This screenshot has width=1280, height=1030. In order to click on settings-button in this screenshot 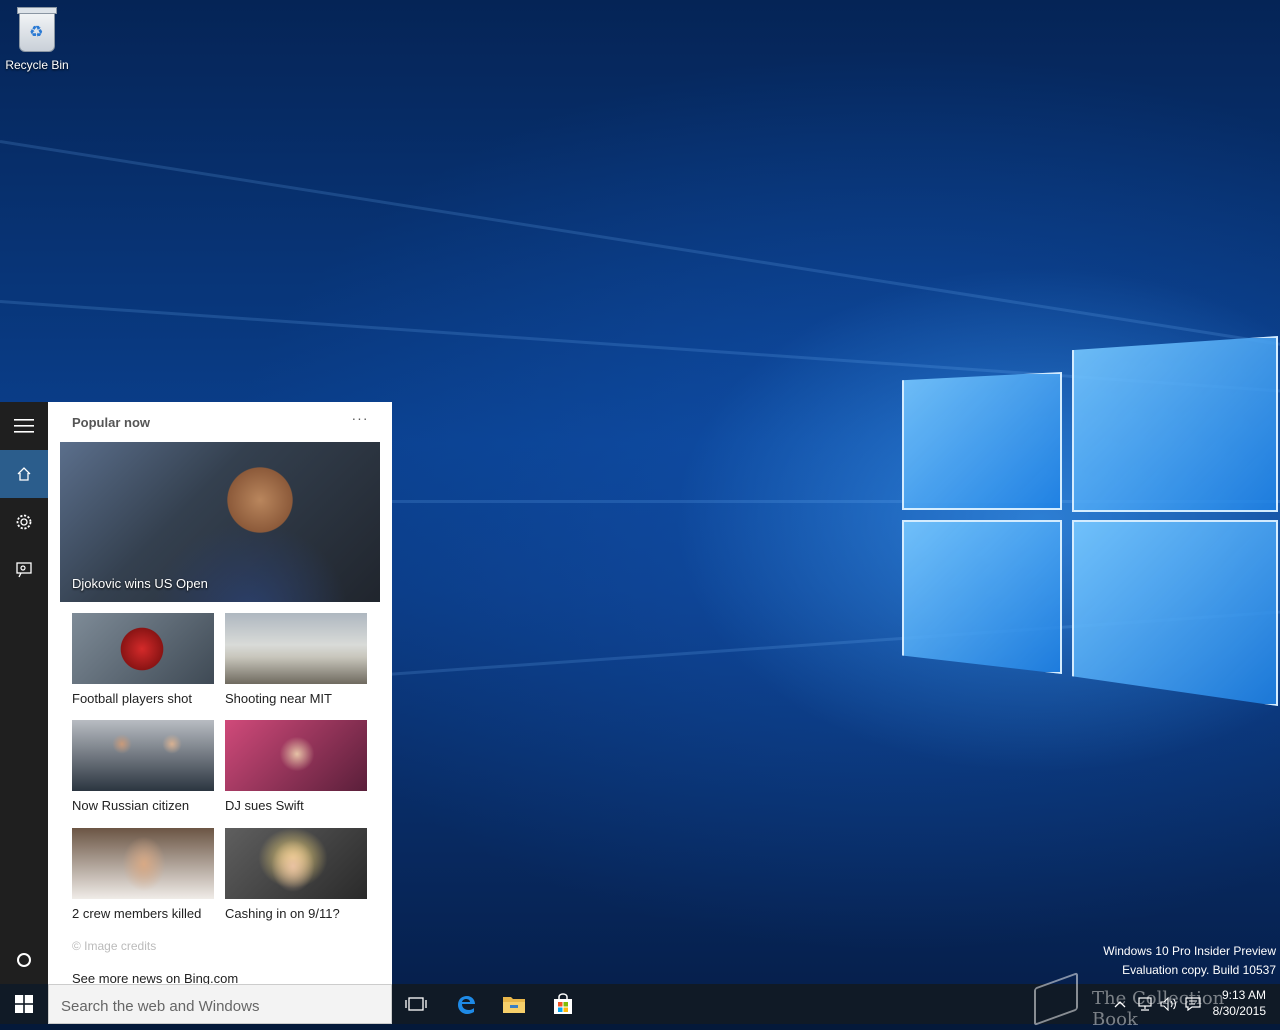, I will do `click(24, 522)`.